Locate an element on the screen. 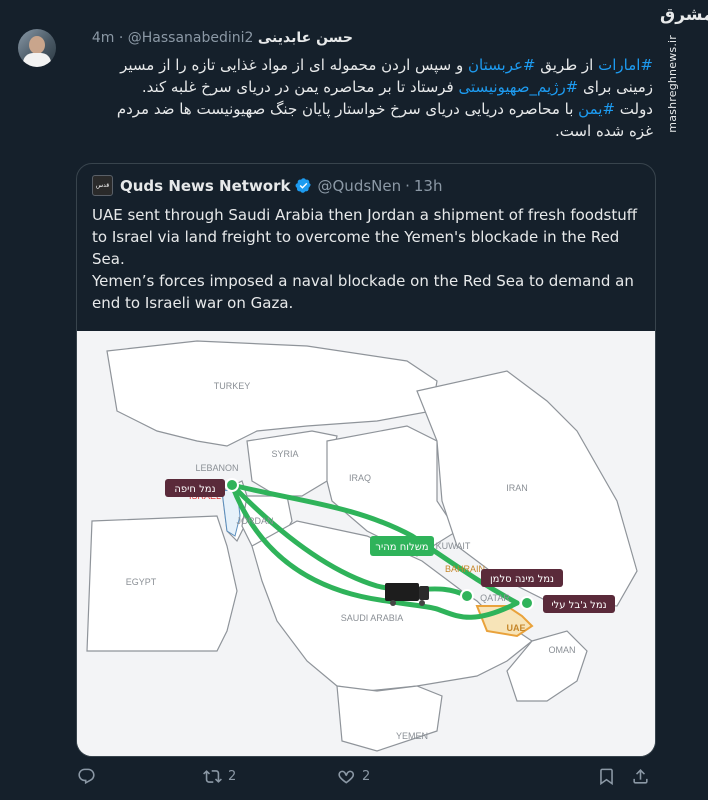 The width and height of the screenshot is (708, 800). tweet-actions: 2 2 is located at coordinates (354, 781).